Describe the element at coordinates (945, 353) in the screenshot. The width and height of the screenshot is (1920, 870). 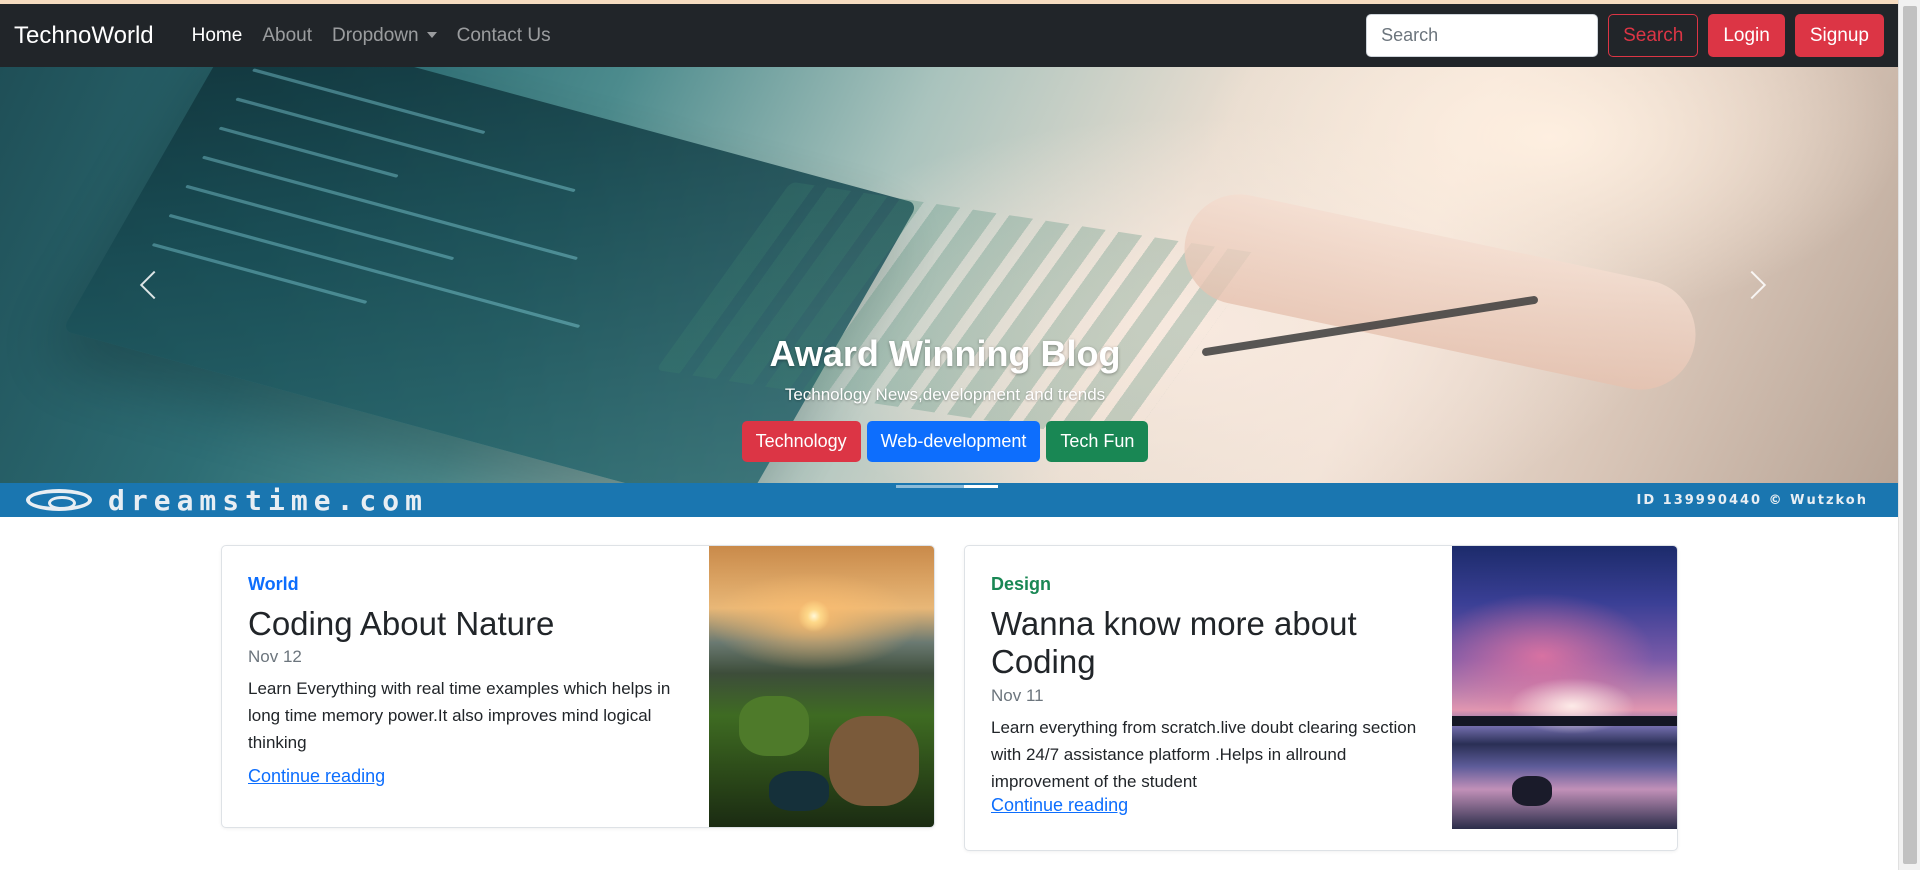
I see `carousel-title: Award Winning Blog` at that location.